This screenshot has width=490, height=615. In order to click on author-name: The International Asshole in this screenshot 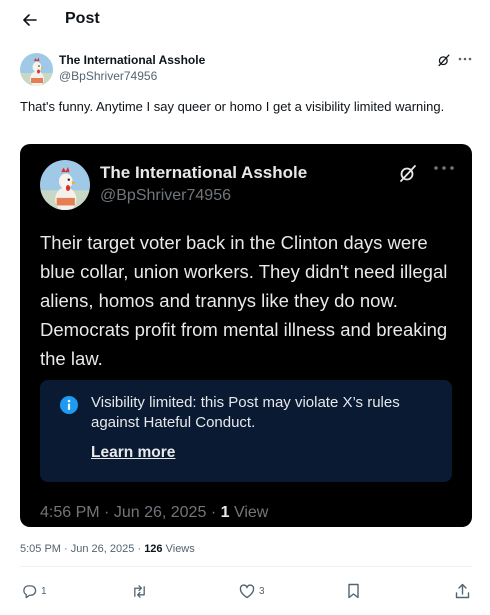, I will do `click(132, 60)`.